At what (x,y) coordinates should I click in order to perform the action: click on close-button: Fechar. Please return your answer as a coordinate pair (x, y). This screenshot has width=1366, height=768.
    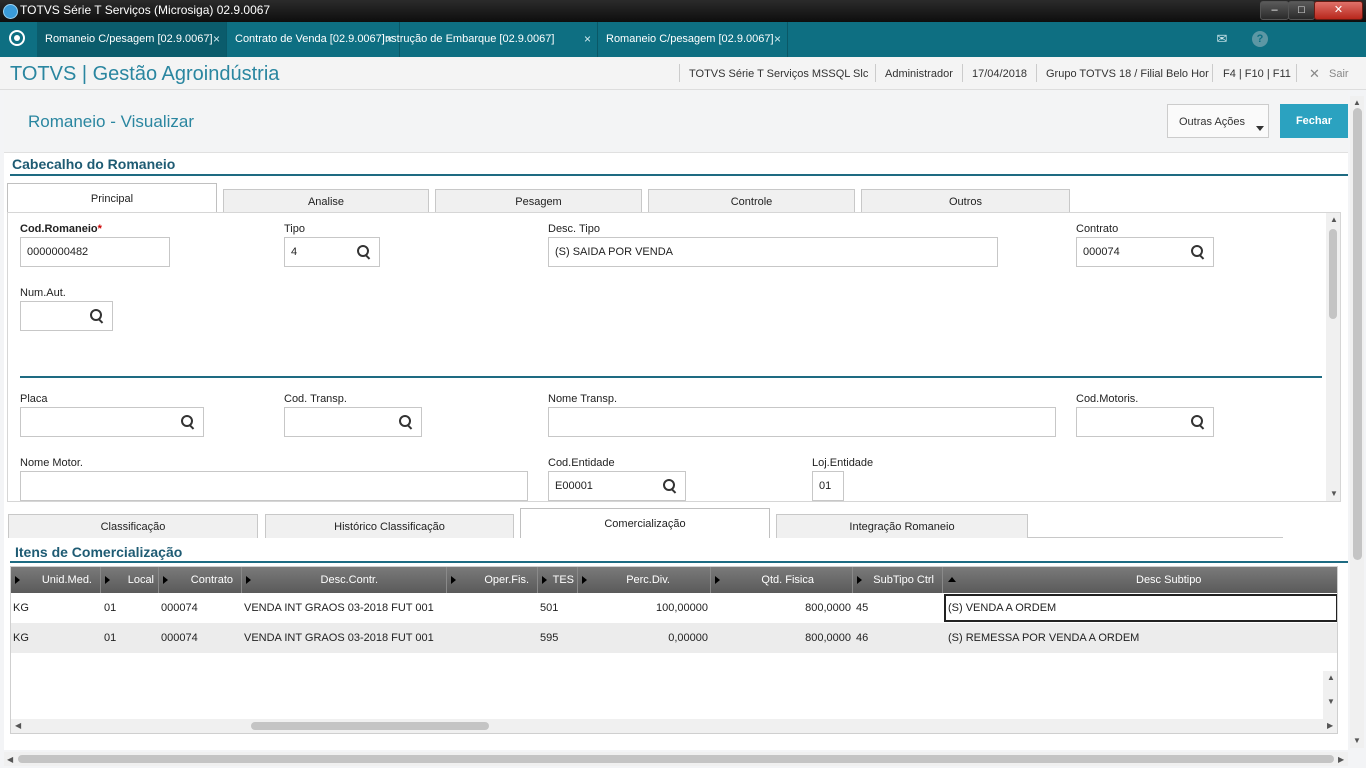
    Looking at the image, I should click on (1314, 121).